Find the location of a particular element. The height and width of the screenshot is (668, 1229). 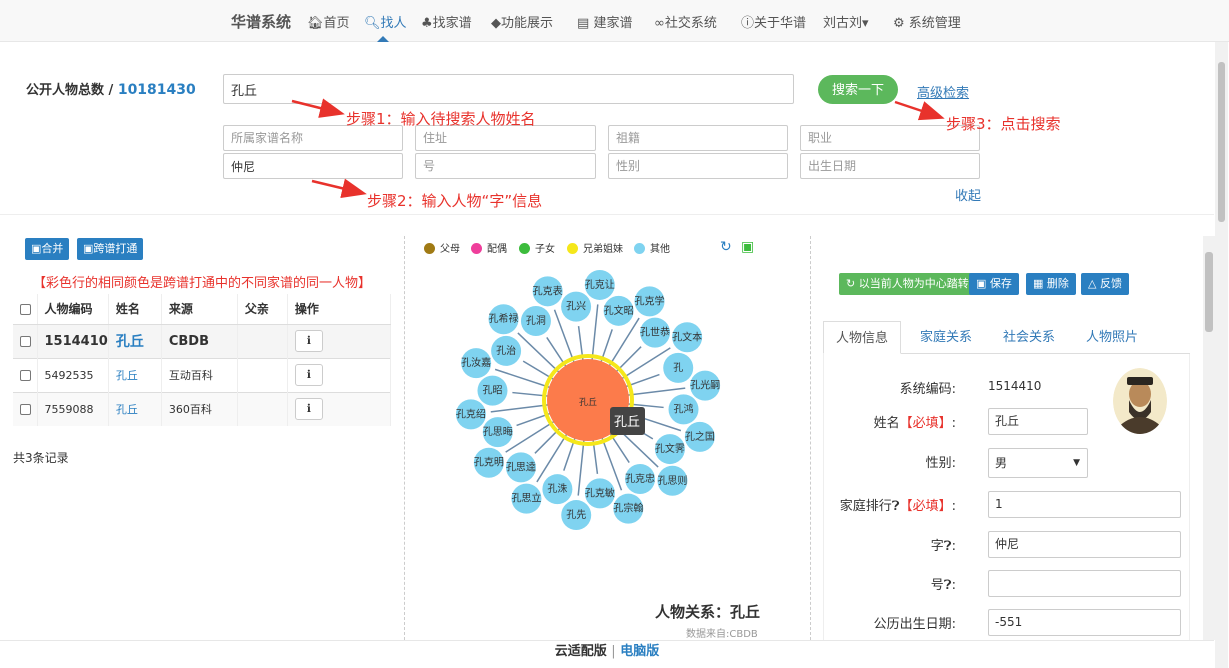

graph-node-label: 孔汝嘉 is located at coordinates (476, 362).